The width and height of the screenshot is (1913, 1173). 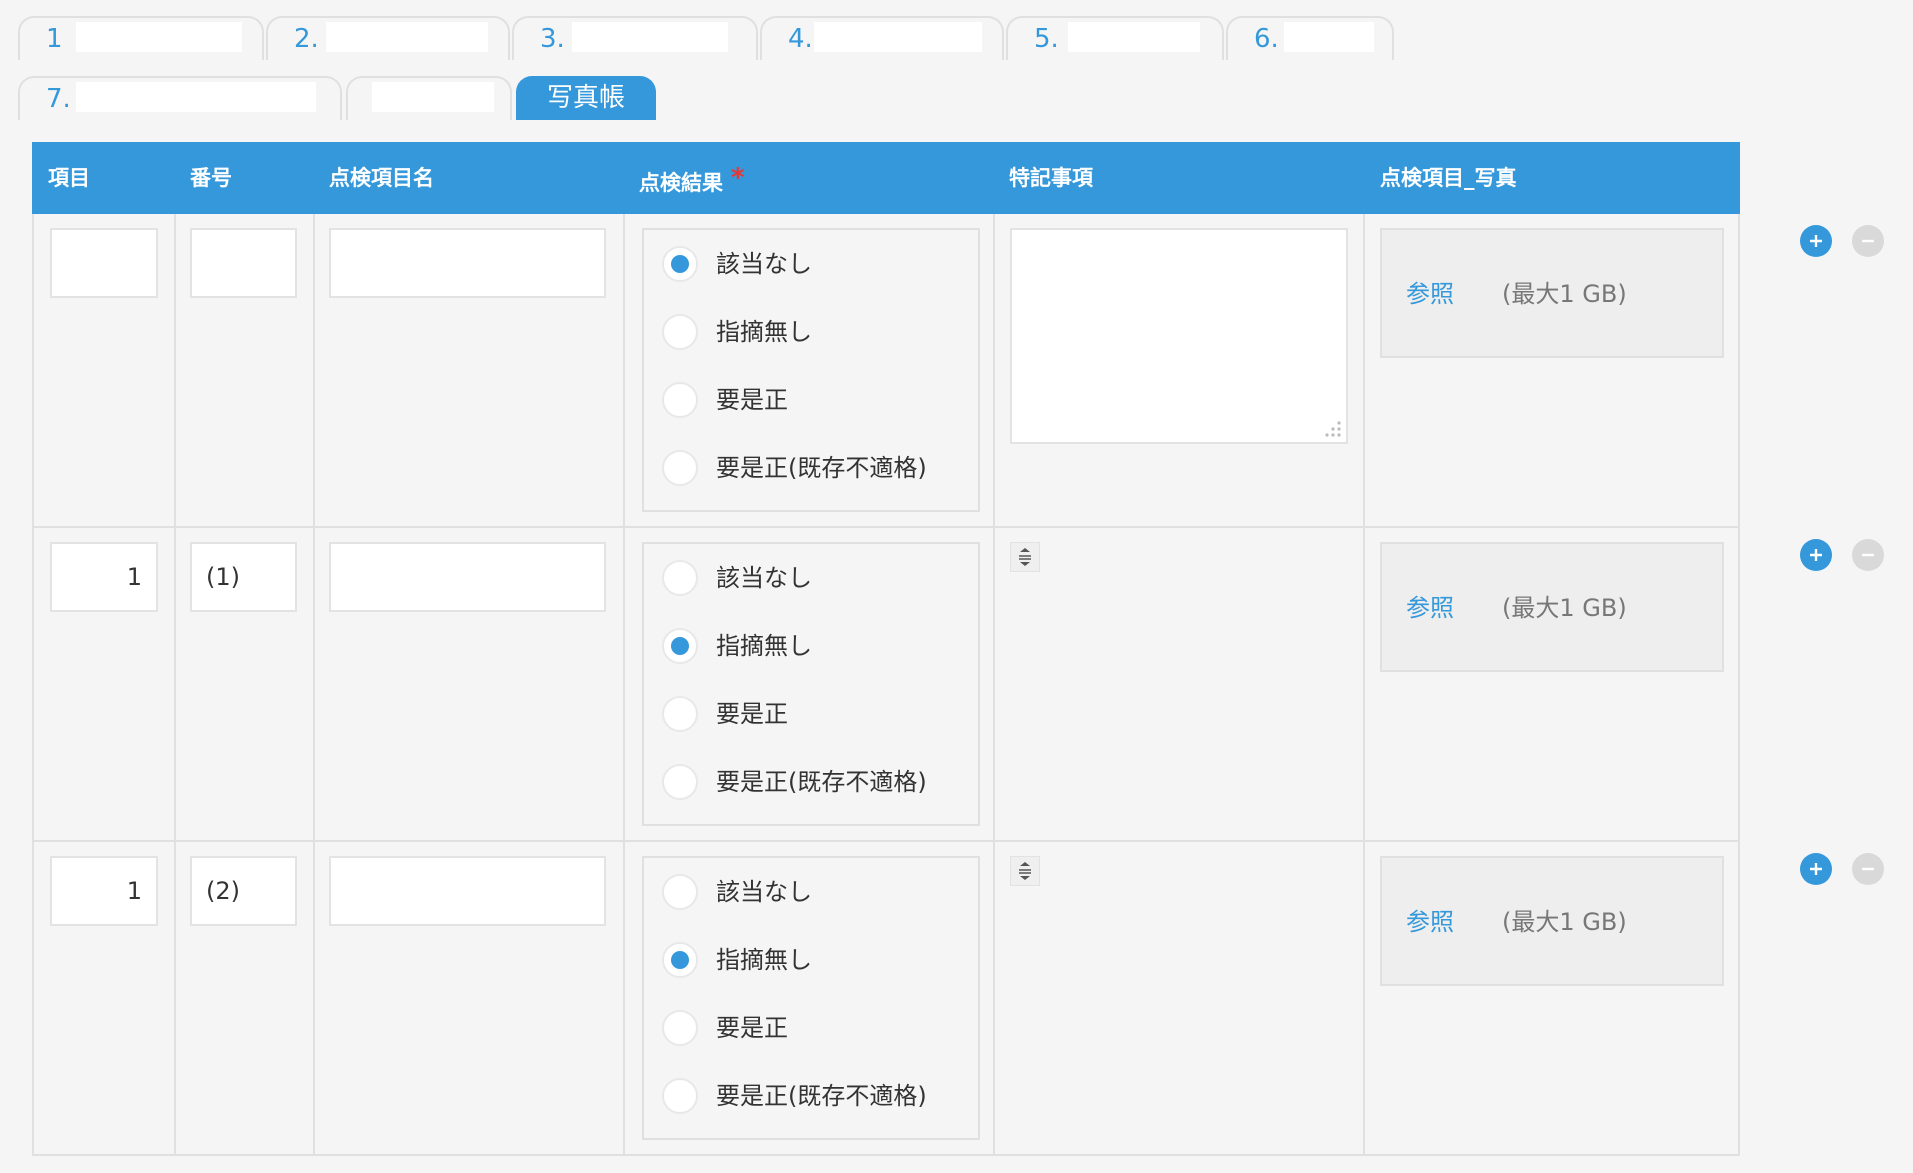 I want to click on tab-2-label: 2., so click(x=306, y=39).